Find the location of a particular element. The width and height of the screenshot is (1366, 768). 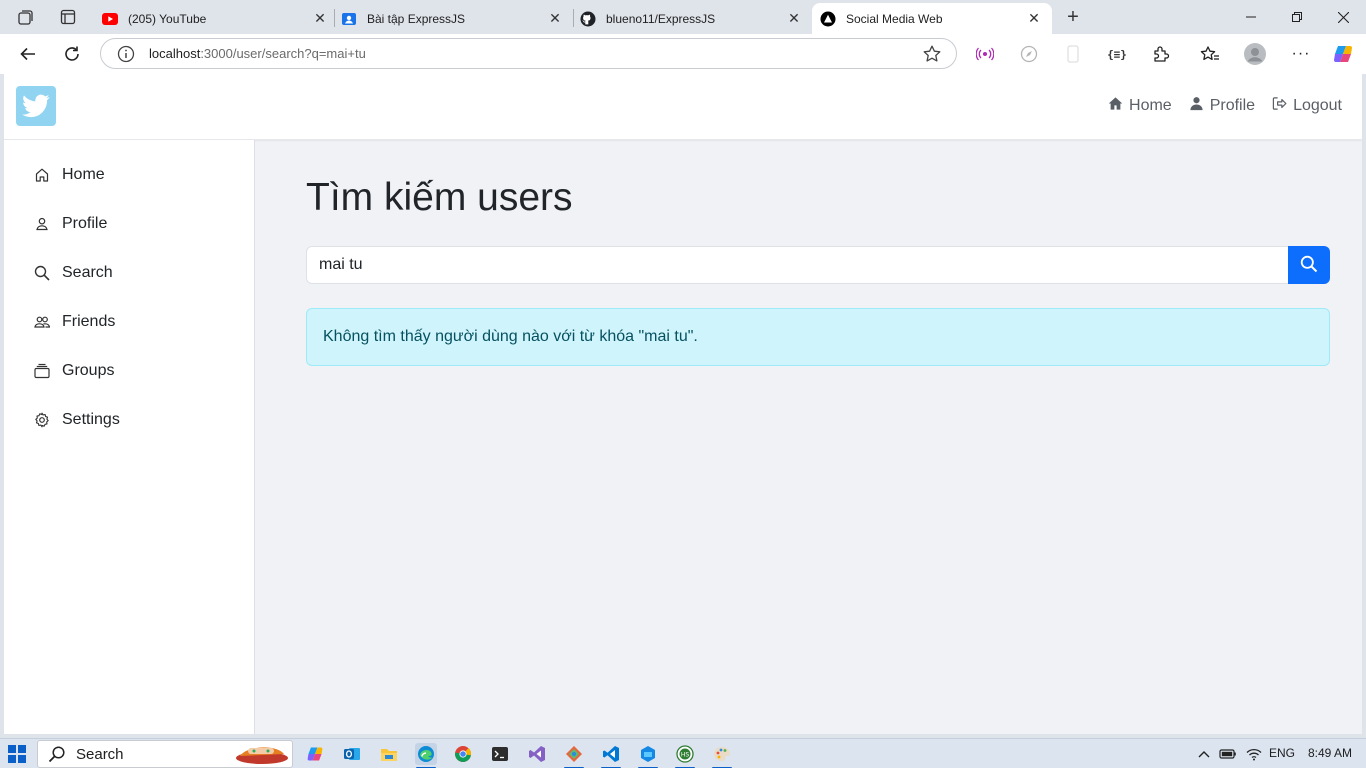

search-button is located at coordinates (1309, 265).